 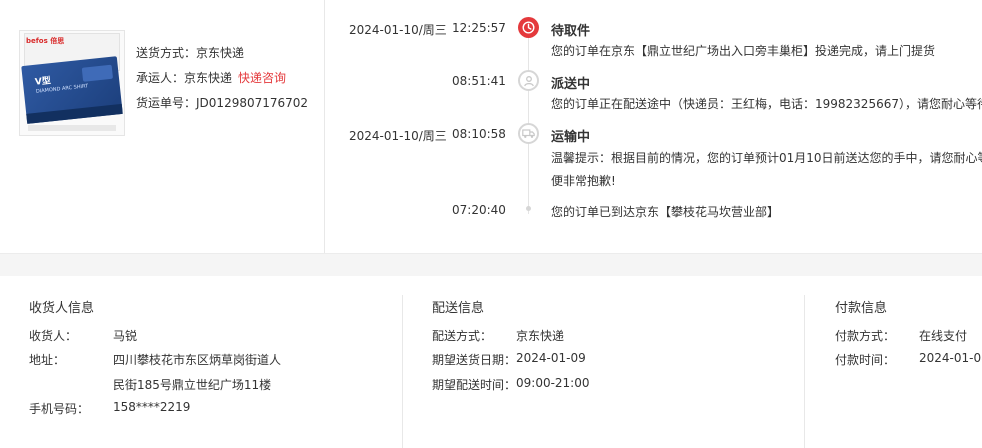 What do you see at coordinates (528, 133) in the screenshot?
I see `truck-icon` at bounding box center [528, 133].